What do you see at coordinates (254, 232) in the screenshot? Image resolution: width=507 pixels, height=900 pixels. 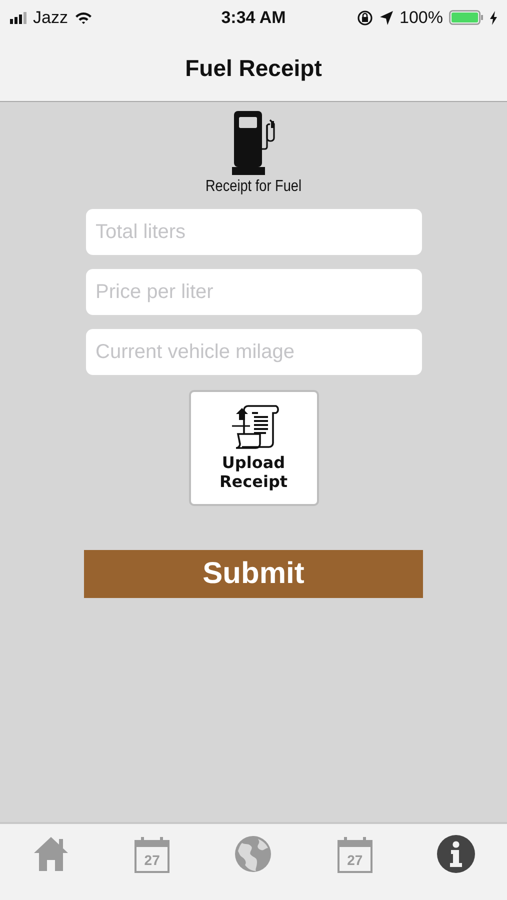 I see `input-field: Total liters` at bounding box center [254, 232].